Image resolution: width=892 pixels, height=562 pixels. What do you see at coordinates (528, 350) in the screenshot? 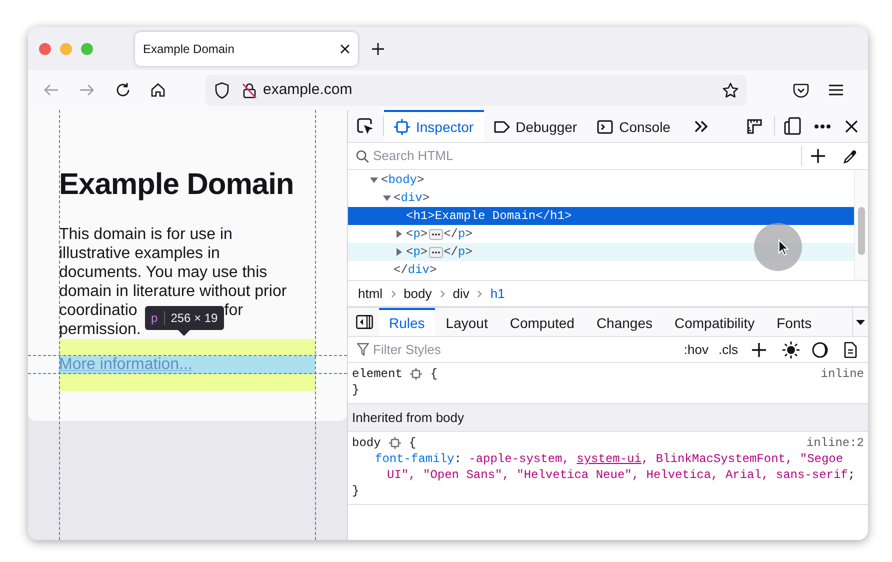
I see `filter-styles-field: Filter Styles` at bounding box center [528, 350].